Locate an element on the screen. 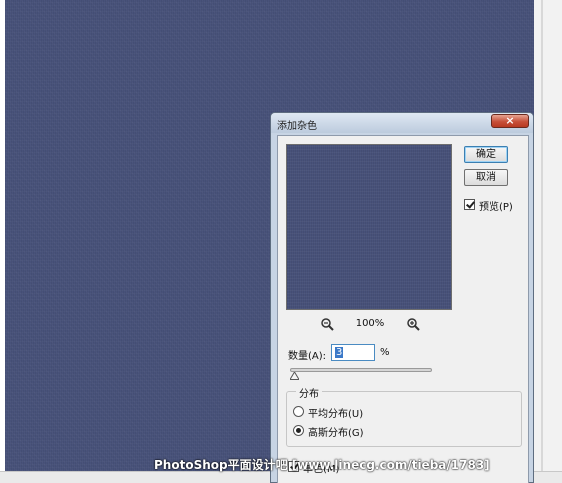 The height and width of the screenshot is (483, 562). amount-value: 3 is located at coordinates (339, 352).